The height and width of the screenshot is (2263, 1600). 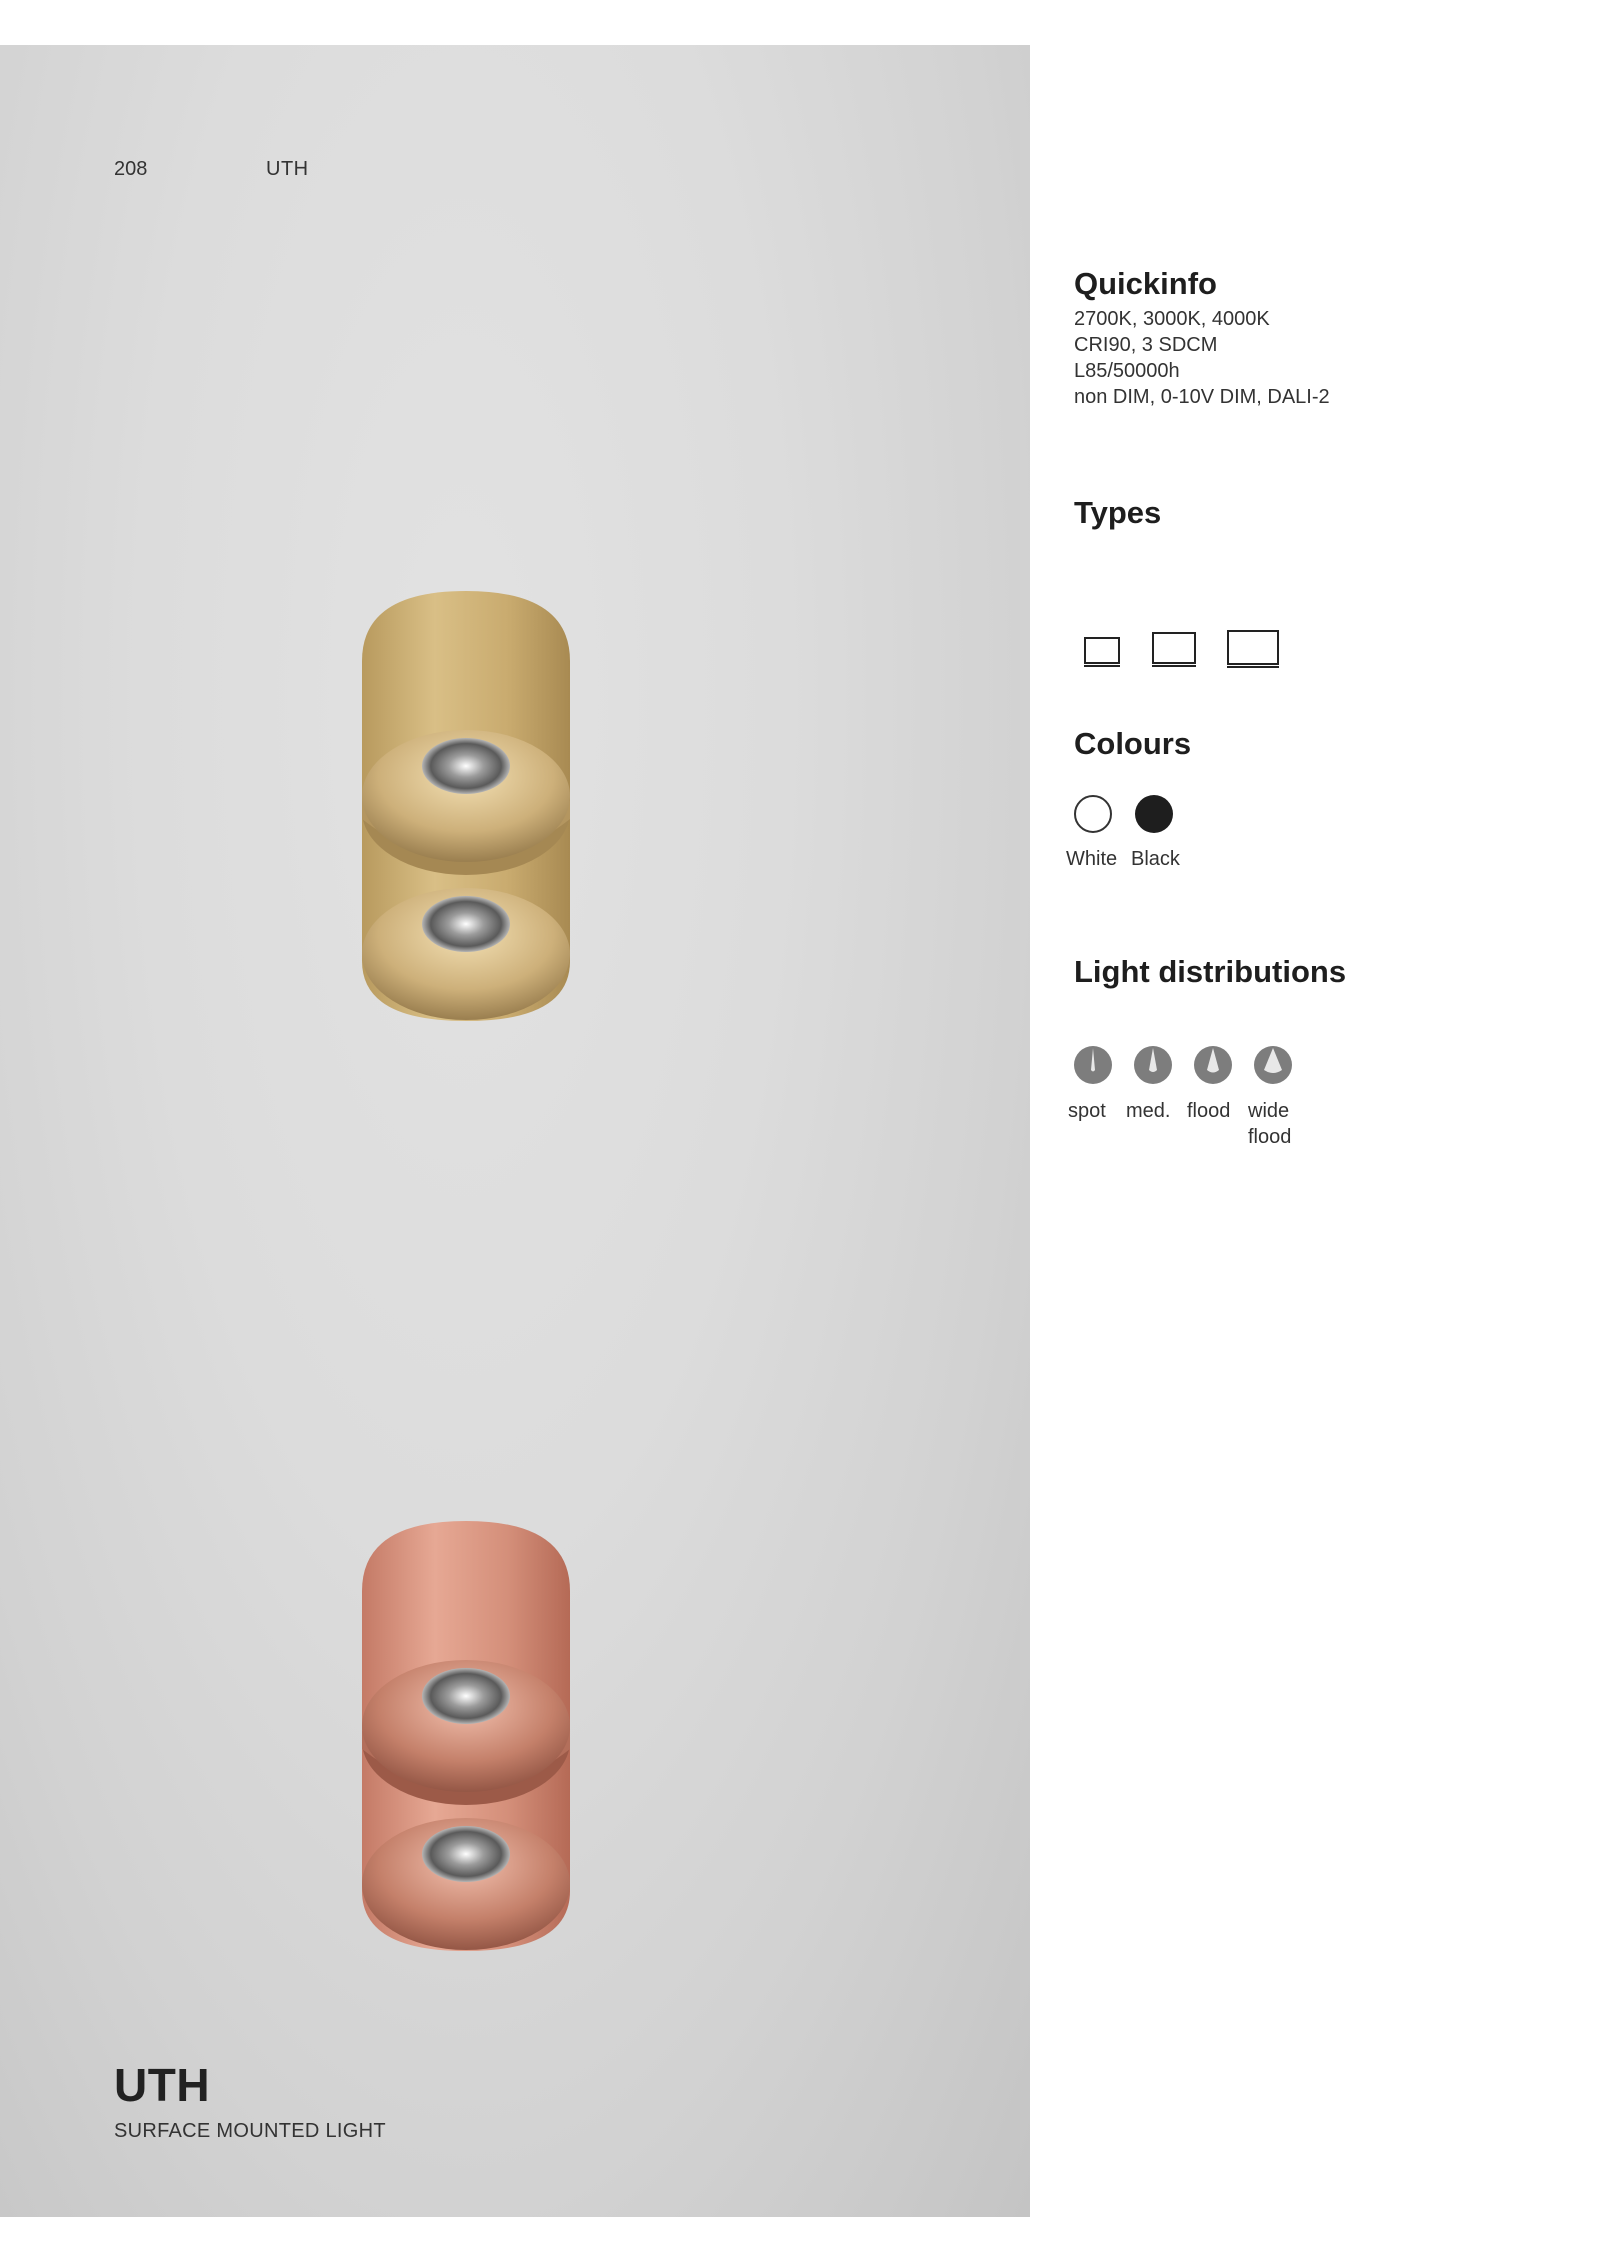 I want to click on colours-heading: Colours, so click(x=1133, y=743).